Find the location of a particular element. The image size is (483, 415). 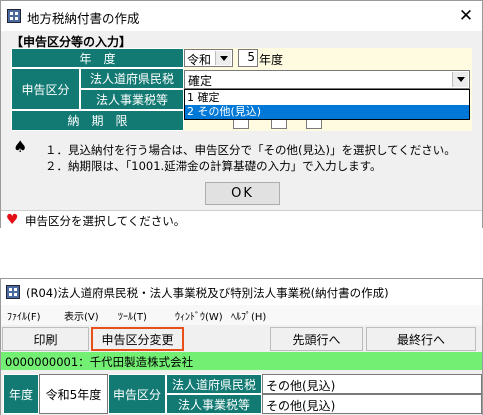

year-input: 5 is located at coordinates (248, 58).